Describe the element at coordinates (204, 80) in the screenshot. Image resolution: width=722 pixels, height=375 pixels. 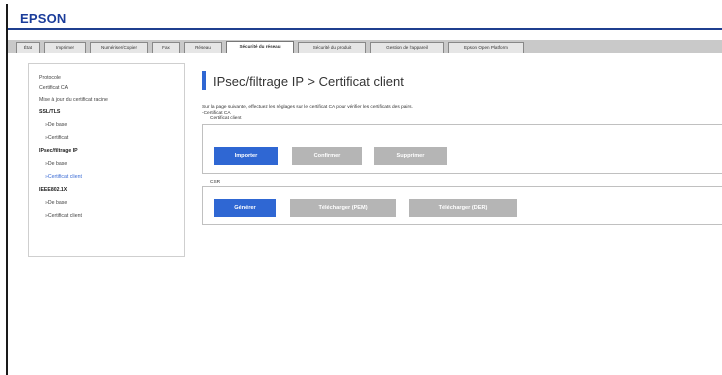
I see `title-accent-bar` at that location.